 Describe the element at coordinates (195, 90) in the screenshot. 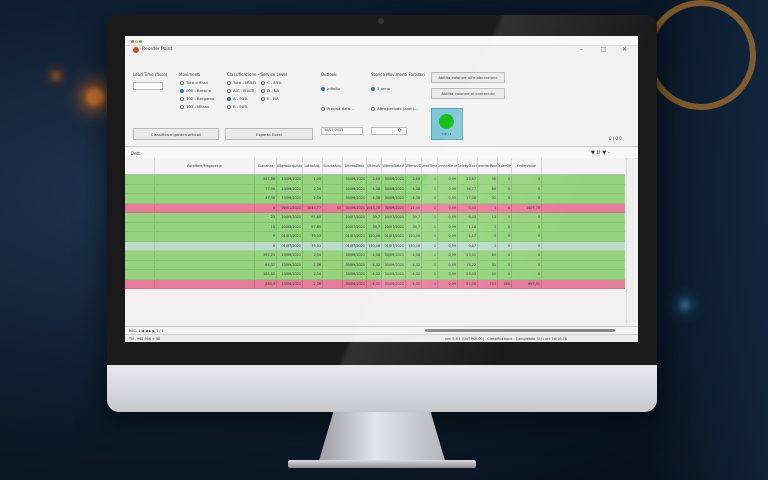

I see `movimenti-radio-brescia: 000 - Brescia` at that location.